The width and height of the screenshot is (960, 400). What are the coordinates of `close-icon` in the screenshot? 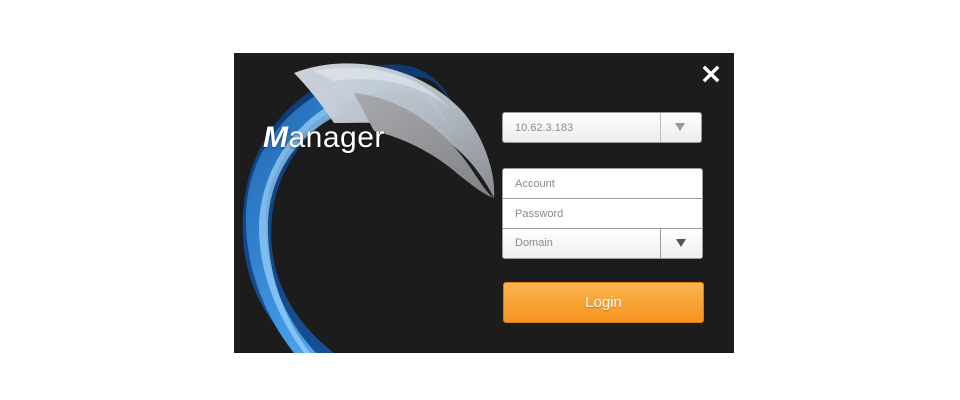 It's located at (711, 74).